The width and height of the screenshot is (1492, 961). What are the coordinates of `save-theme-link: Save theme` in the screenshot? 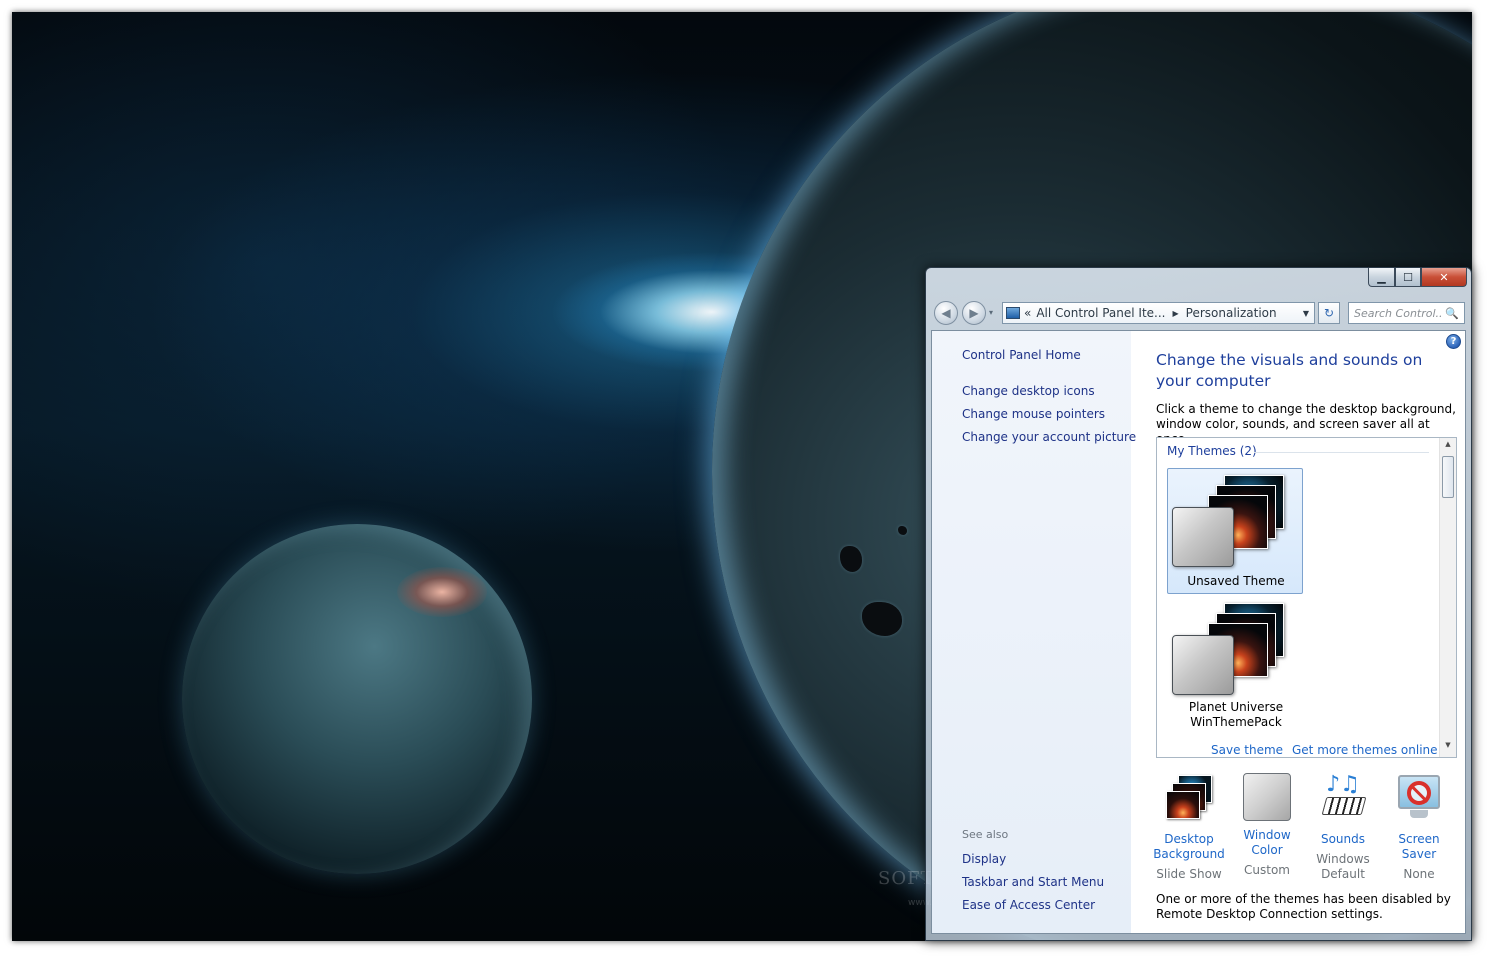 It's located at (1247, 750).